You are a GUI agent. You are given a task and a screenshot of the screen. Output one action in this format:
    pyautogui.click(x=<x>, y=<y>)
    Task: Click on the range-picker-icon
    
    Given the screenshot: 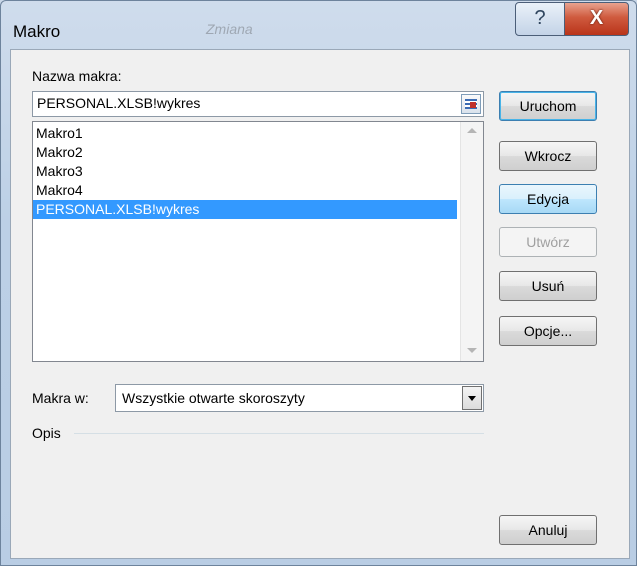 What is the action you would take?
    pyautogui.click(x=471, y=104)
    